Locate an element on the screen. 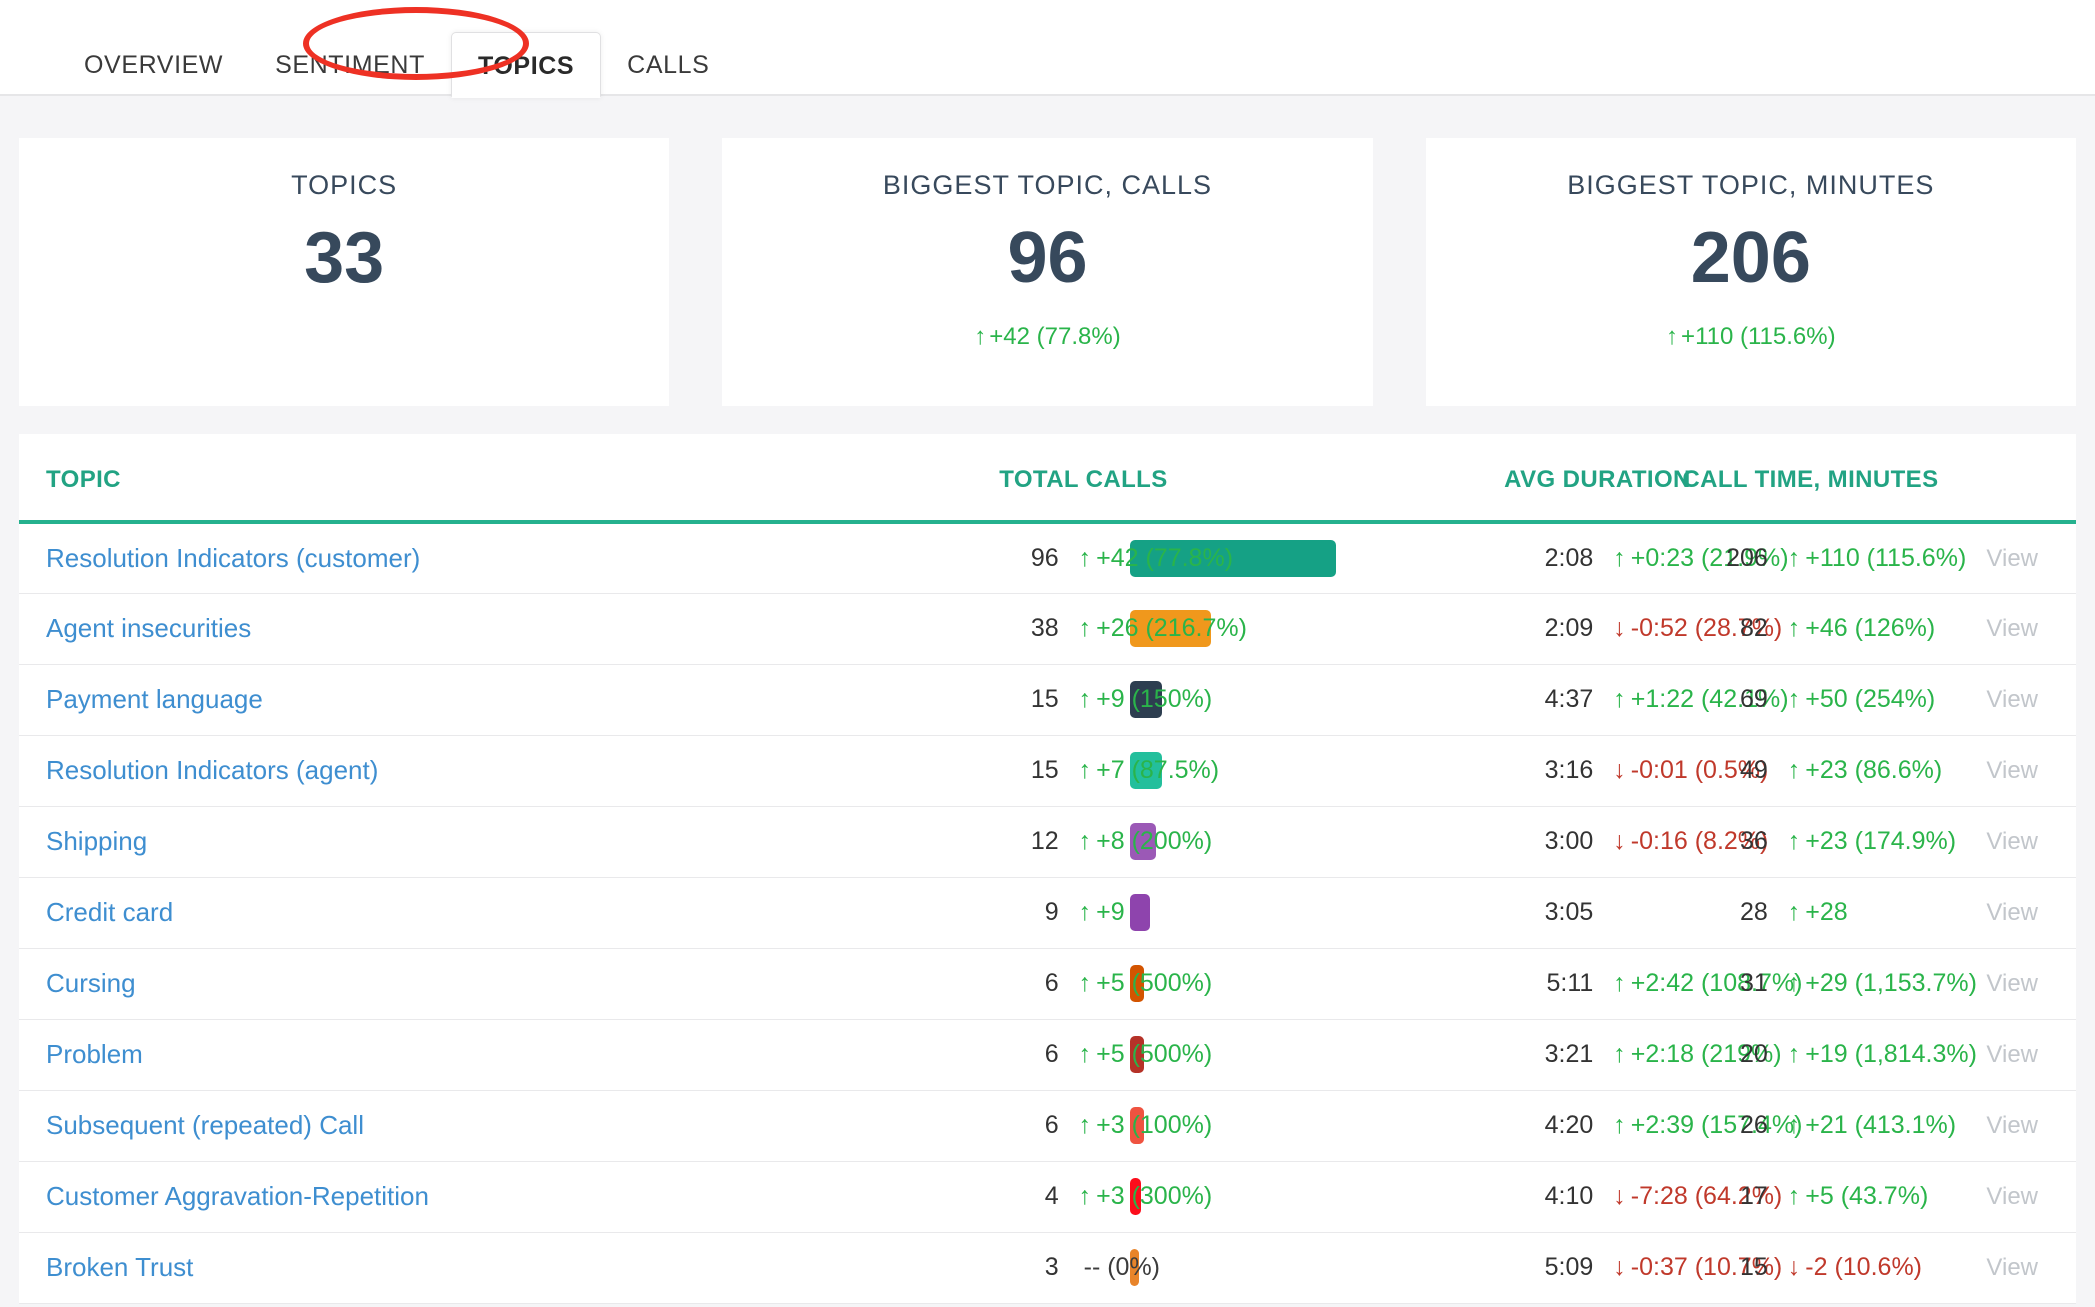 The height and width of the screenshot is (1307, 2095). cell-avg-duration: 4:20 is located at coordinates (1549, 1126).